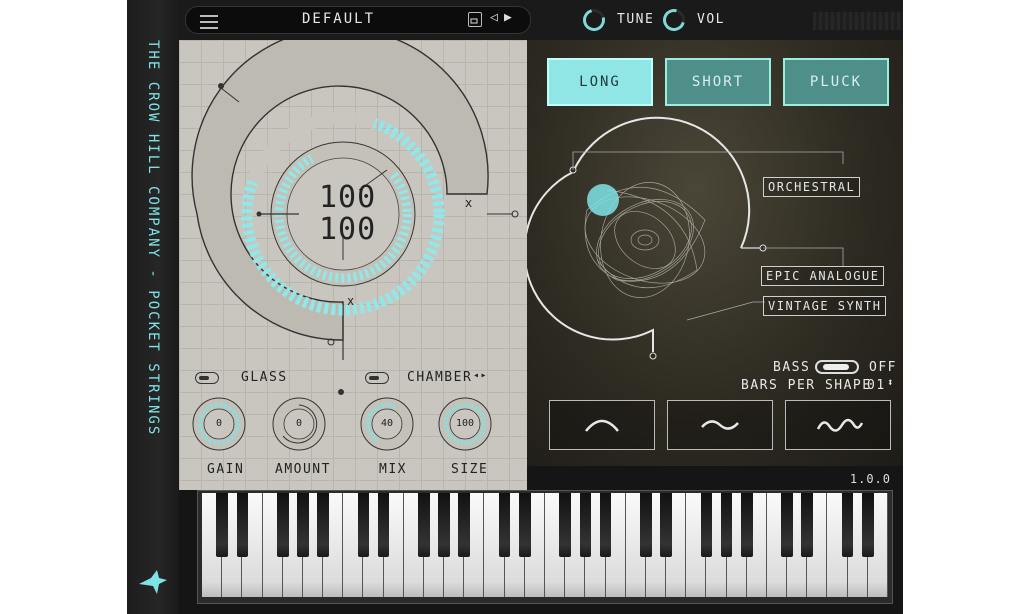  Describe the element at coordinates (858, 21) in the screenshot. I see `top-decoration` at that location.